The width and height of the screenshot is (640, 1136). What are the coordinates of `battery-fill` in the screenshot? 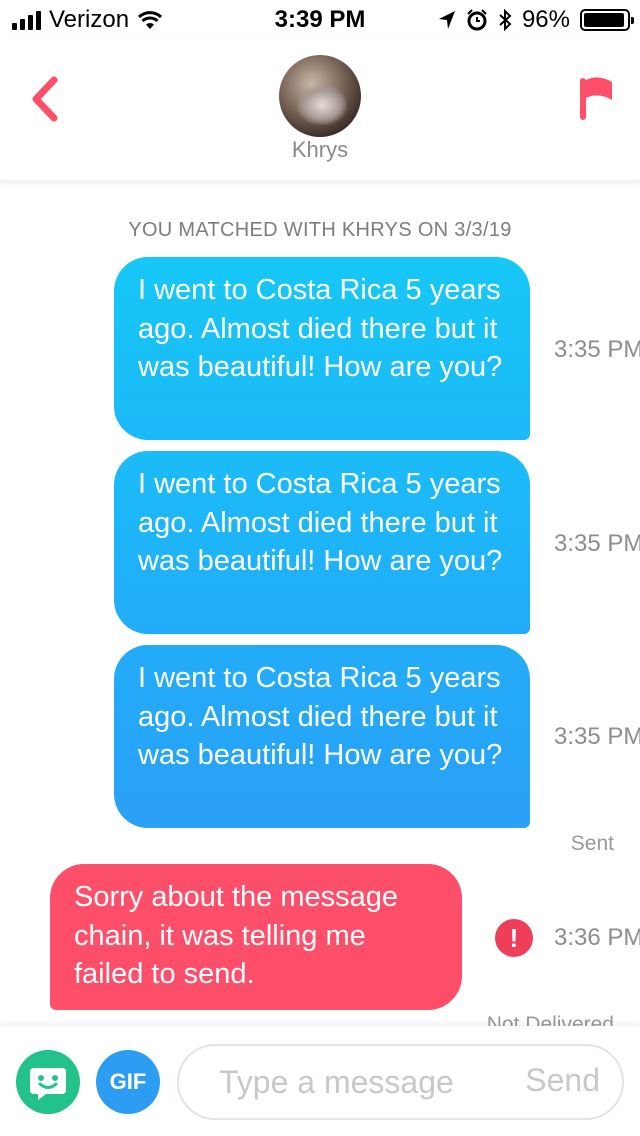 It's located at (604, 20).